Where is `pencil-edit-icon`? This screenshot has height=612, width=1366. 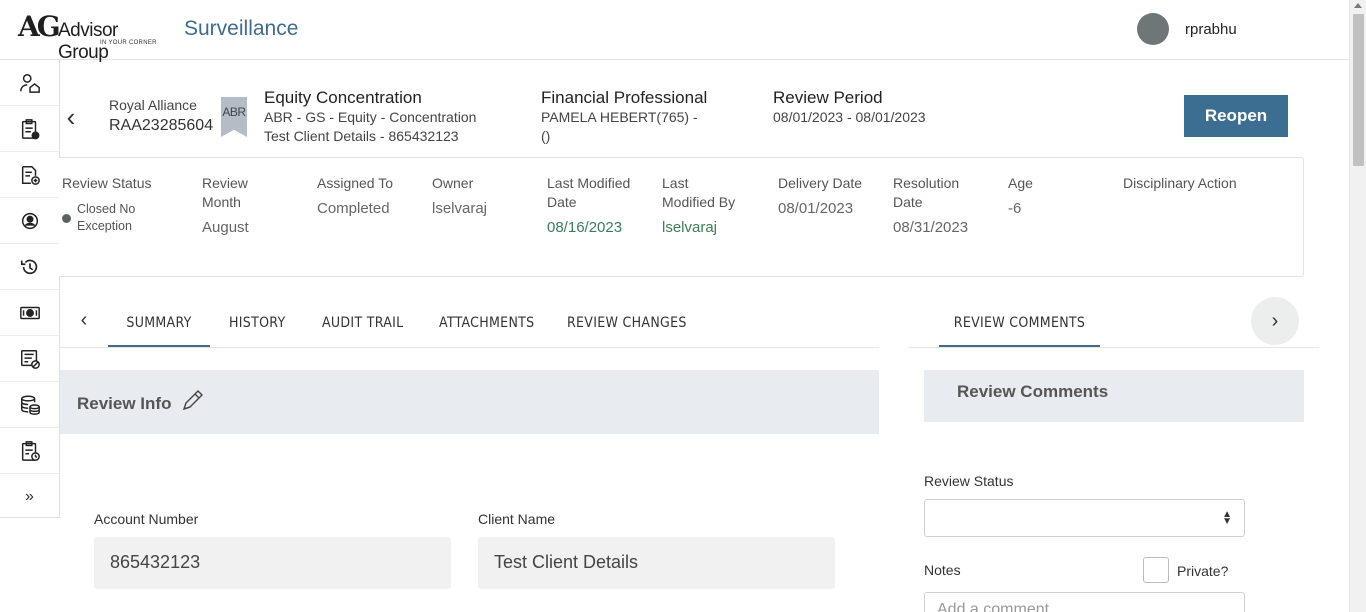
pencil-edit-icon is located at coordinates (193, 400).